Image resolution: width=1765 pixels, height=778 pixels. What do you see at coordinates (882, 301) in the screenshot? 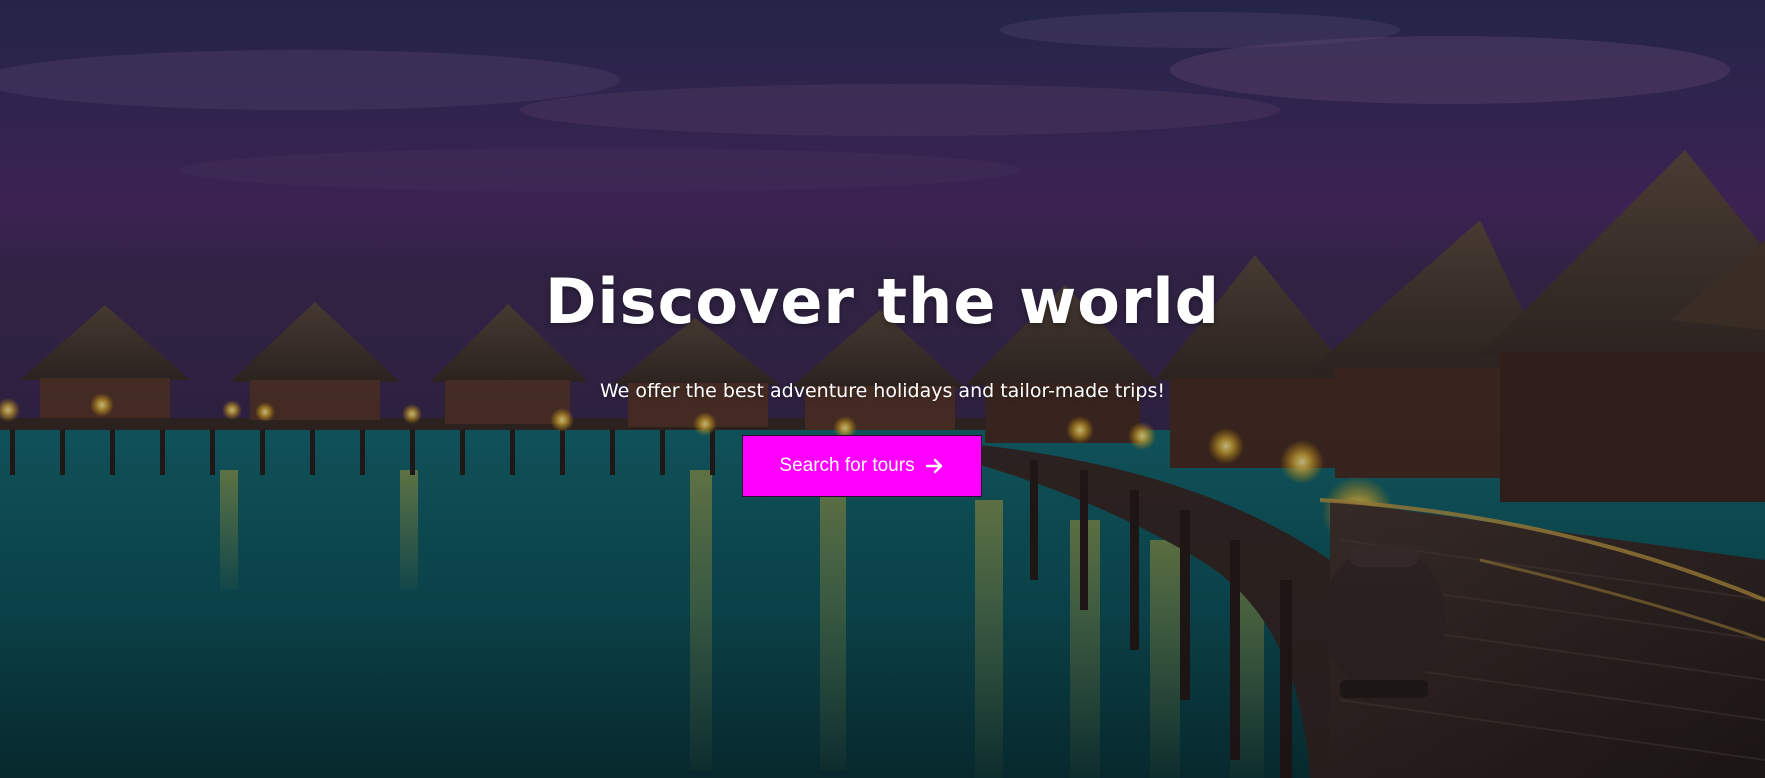
I see `hero-title: Discover the world` at bounding box center [882, 301].